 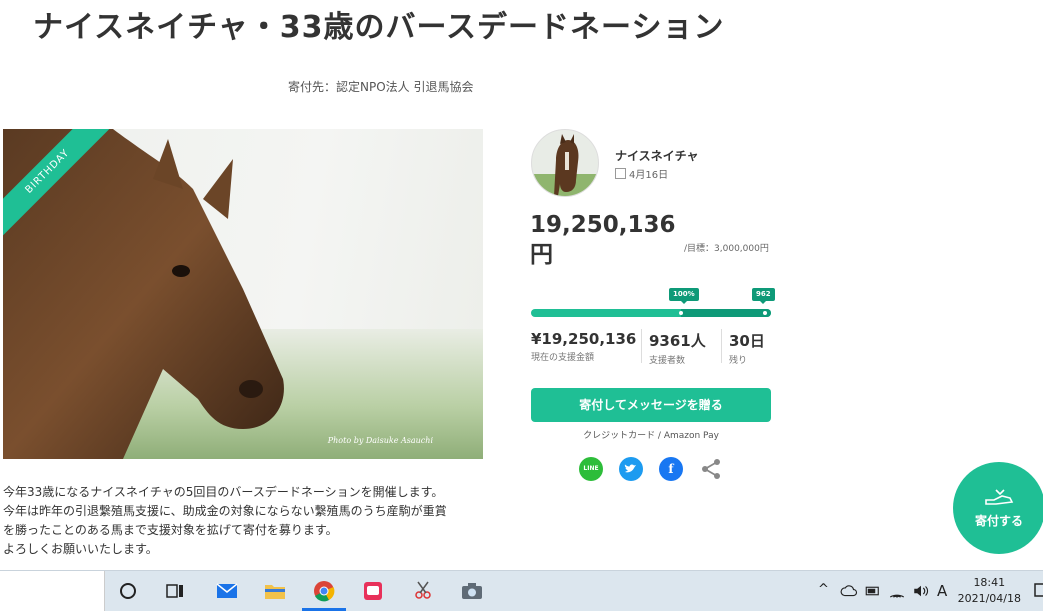 I want to click on stat-supporters: 9361人 支援者数, so click(x=677, y=348).